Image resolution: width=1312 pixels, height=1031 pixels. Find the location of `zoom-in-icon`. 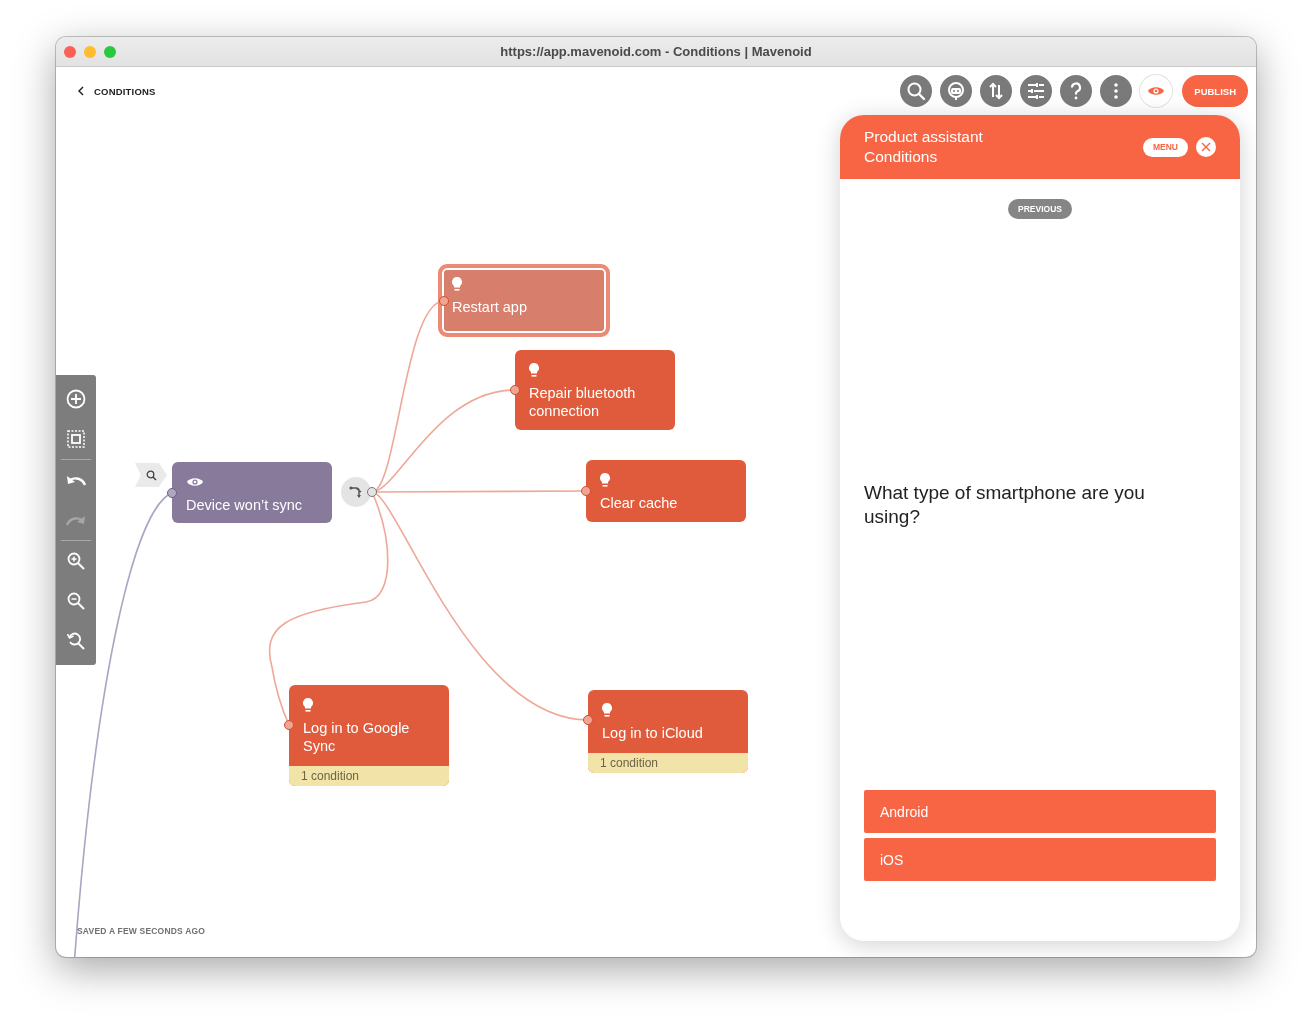

zoom-in-icon is located at coordinates (76, 561).